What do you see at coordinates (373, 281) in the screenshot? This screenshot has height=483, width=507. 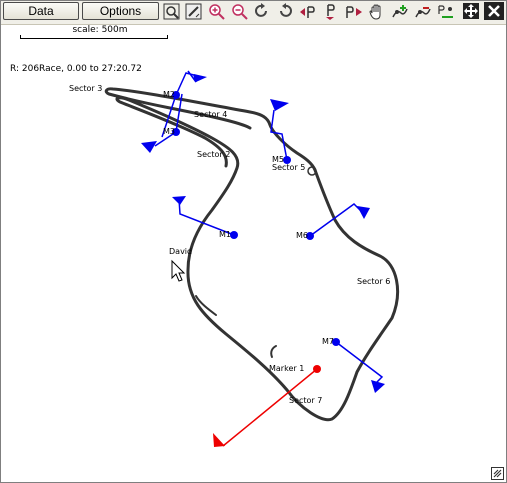 I see `sector-6-label: Sector 6` at bounding box center [373, 281].